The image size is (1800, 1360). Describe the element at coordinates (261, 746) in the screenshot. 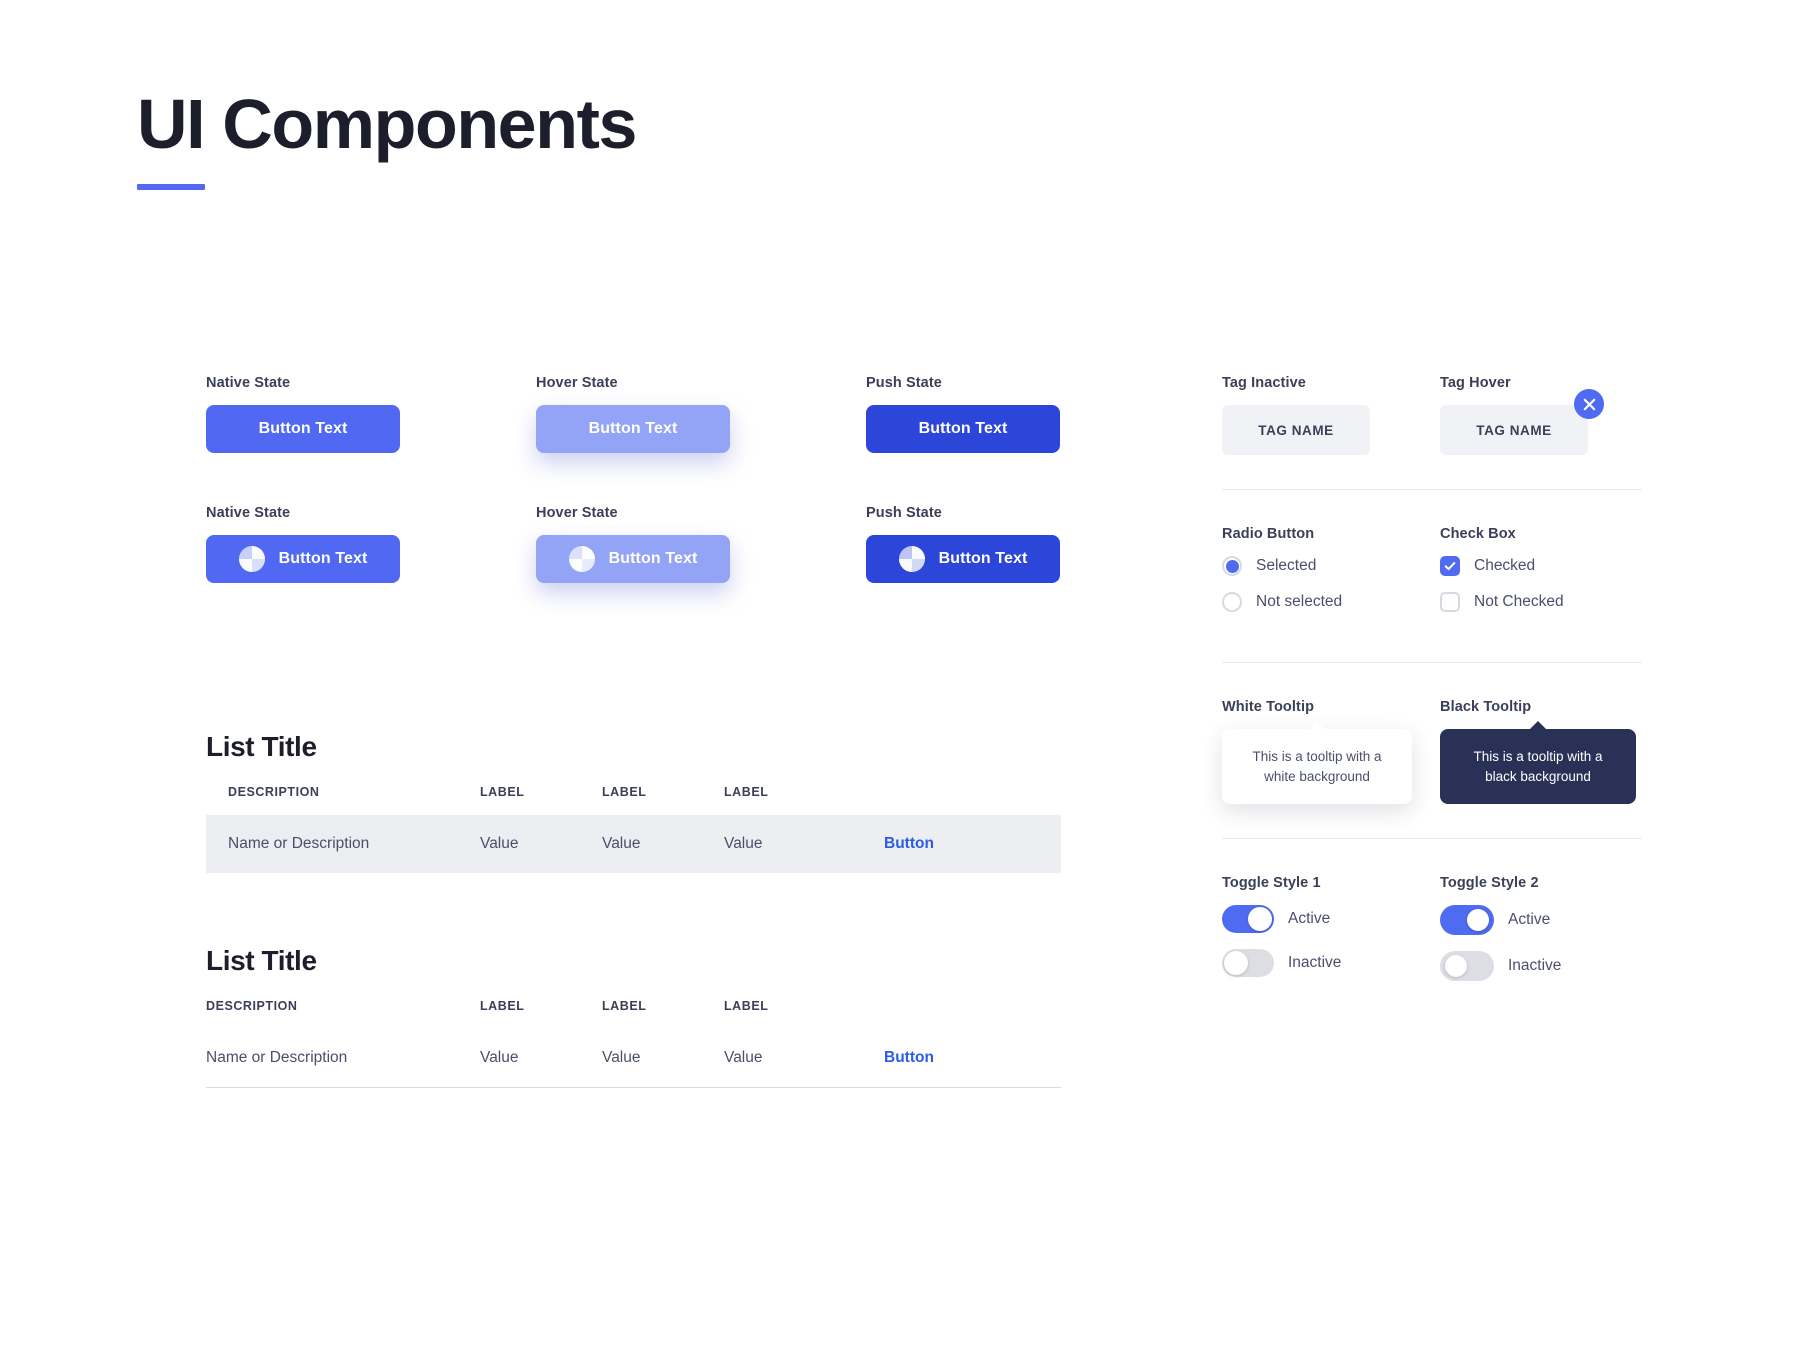

I see `list-title-1: List Title` at that location.